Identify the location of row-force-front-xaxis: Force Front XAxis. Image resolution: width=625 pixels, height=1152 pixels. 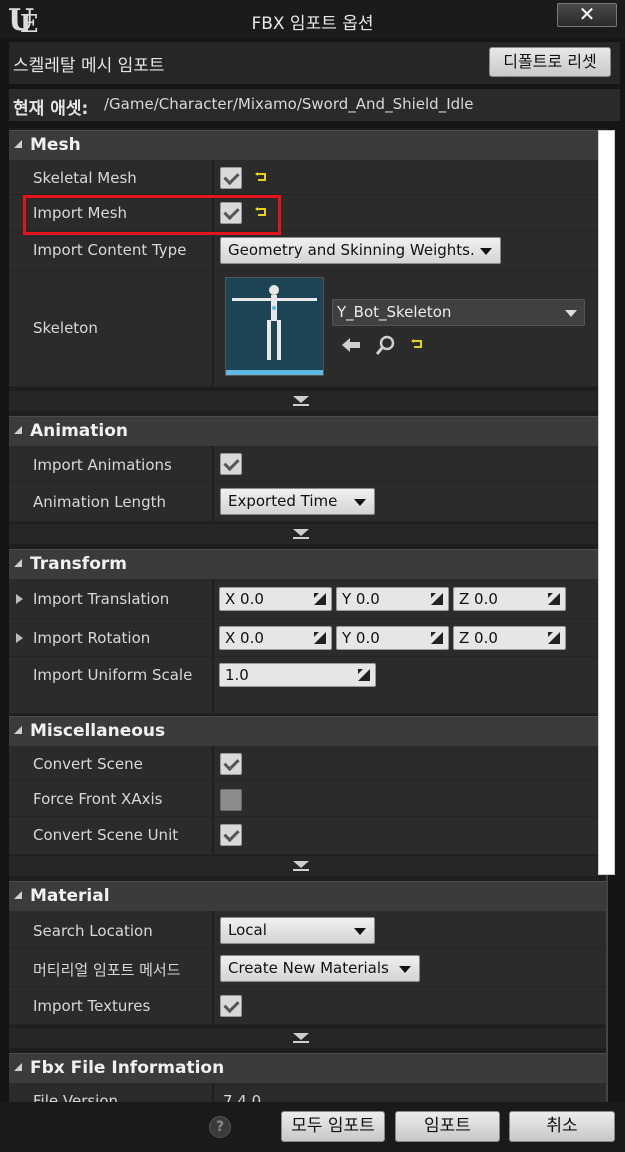
(308, 799).